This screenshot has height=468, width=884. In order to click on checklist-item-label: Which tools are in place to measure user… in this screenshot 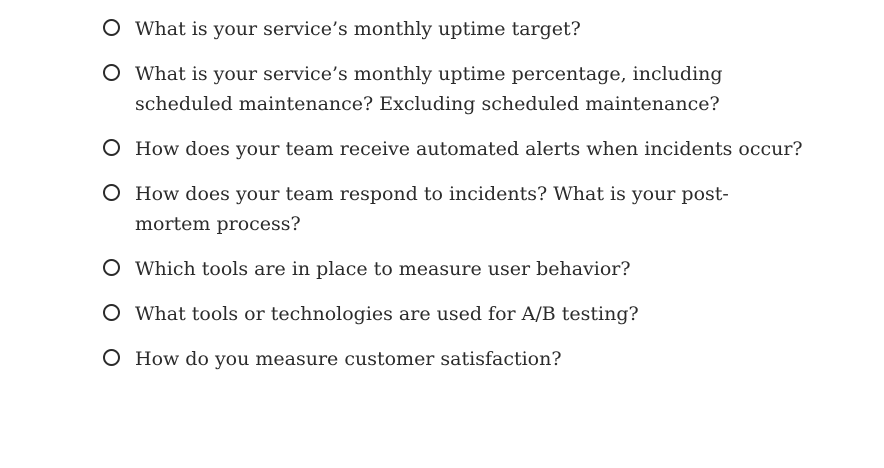, I will do `click(383, 269)`.